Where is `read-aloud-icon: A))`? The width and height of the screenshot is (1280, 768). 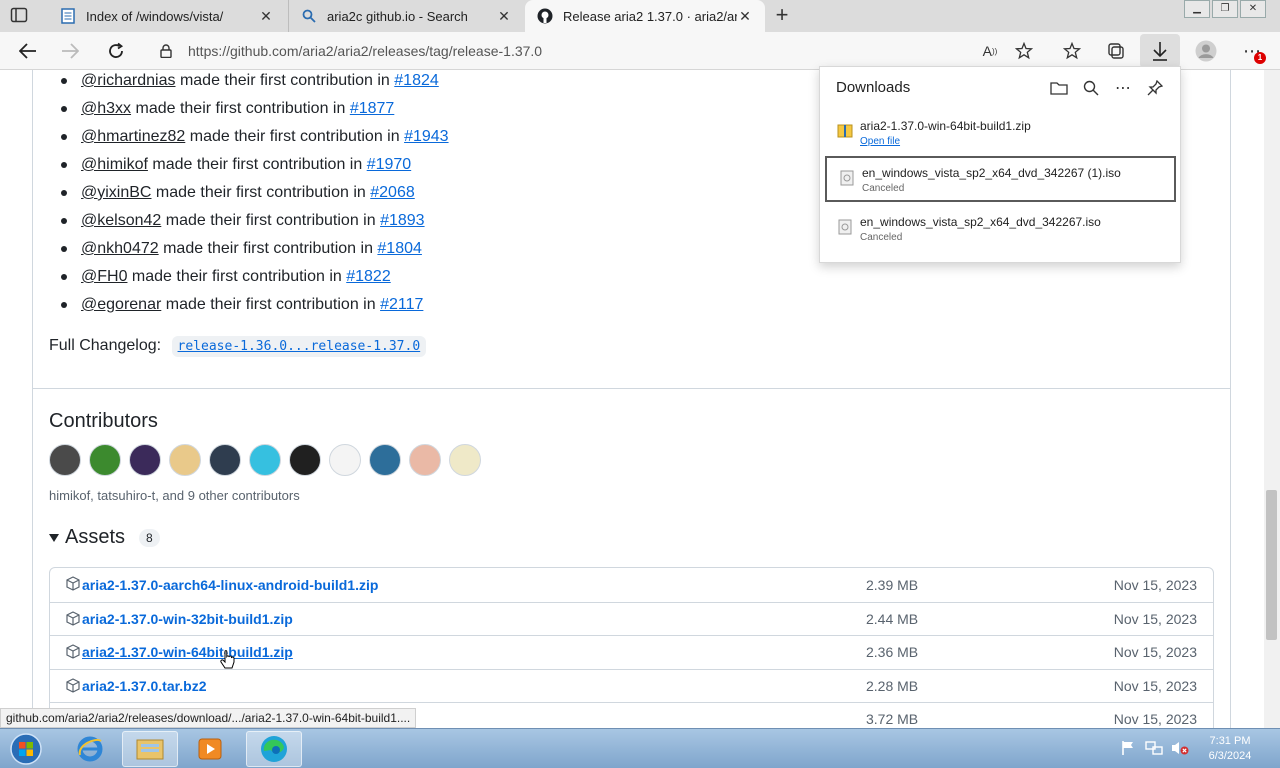 read-aloud-icon: A)) is located at coordinates (990, 51).